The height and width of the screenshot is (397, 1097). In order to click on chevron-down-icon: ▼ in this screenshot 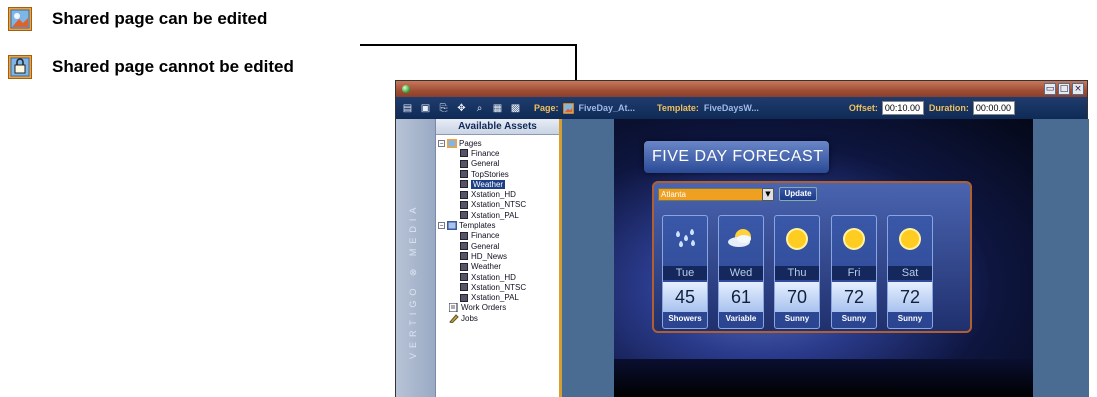, I will do `click(768, 194)`.